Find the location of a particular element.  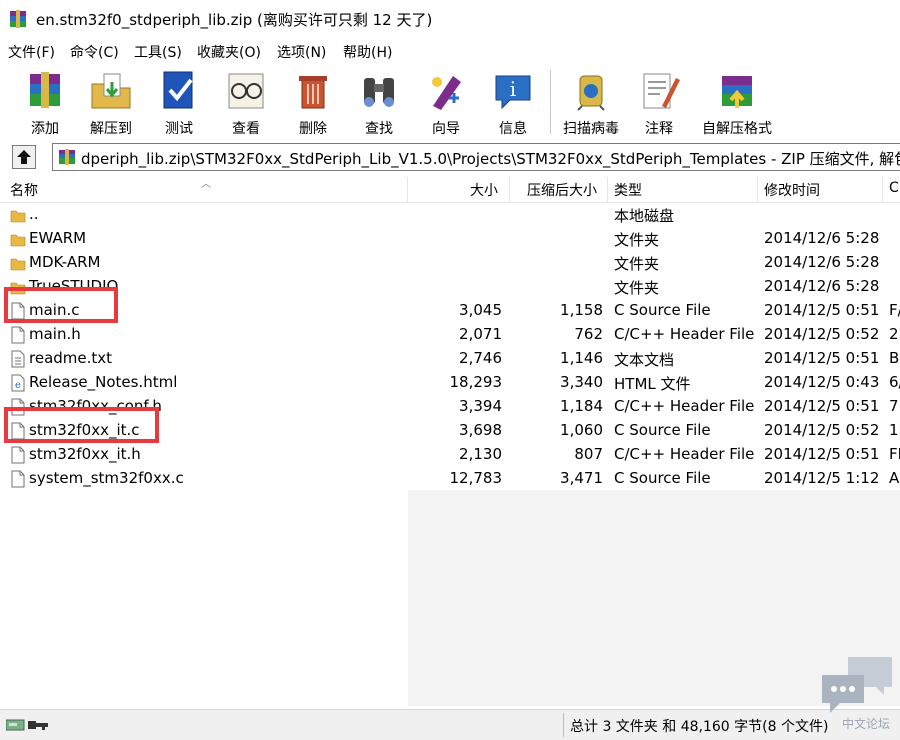

file-name: stm32f0xx_it.h is located at coordinates (85, 454).